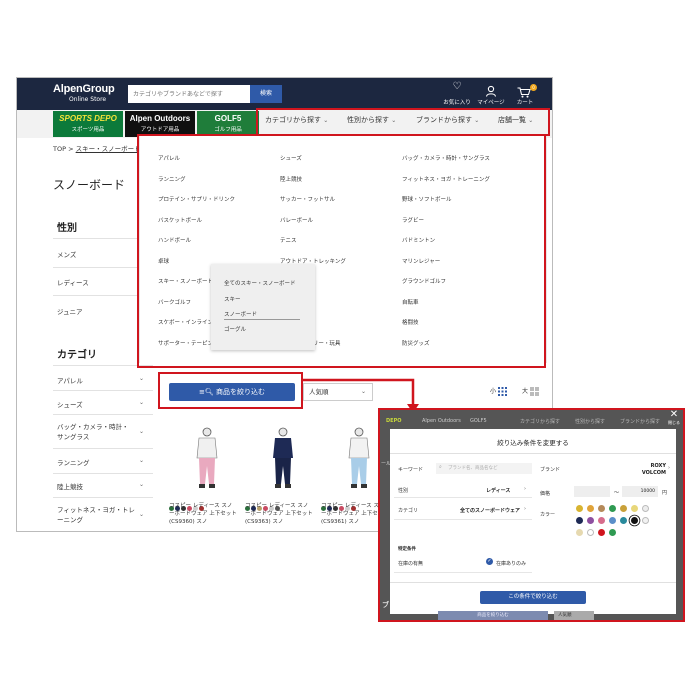 The width and height of the screenshot is (700, 700). I want to click on category-label: カテゴリ, so click(408, 511).